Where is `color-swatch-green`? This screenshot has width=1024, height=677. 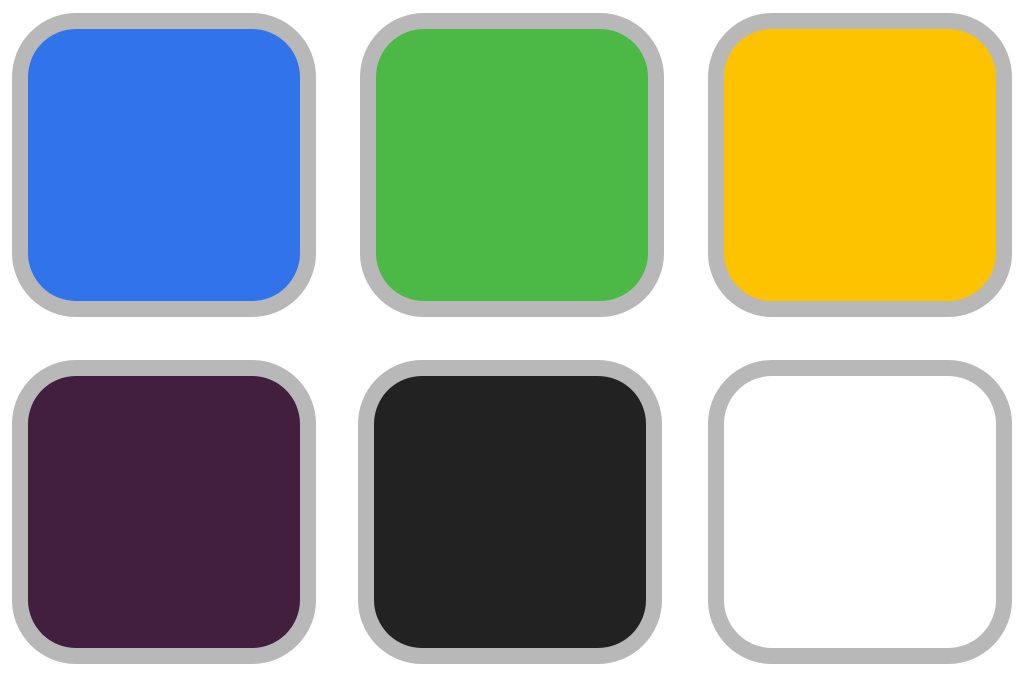 color-swatch-green is located at coordinates (512, 165).